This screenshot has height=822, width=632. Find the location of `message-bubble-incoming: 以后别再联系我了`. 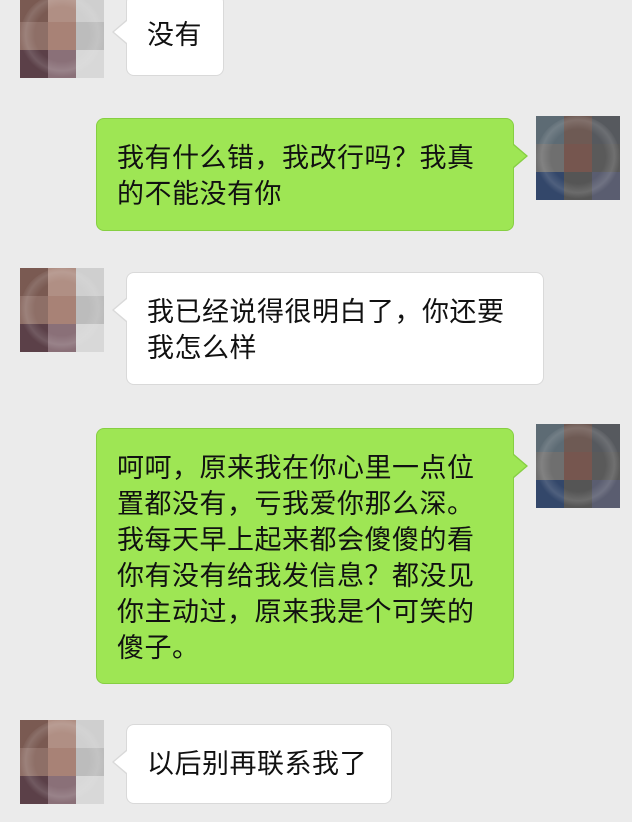

message-bubble-incoming: 以后别再联系我了 is located at coordinates (252, 764).